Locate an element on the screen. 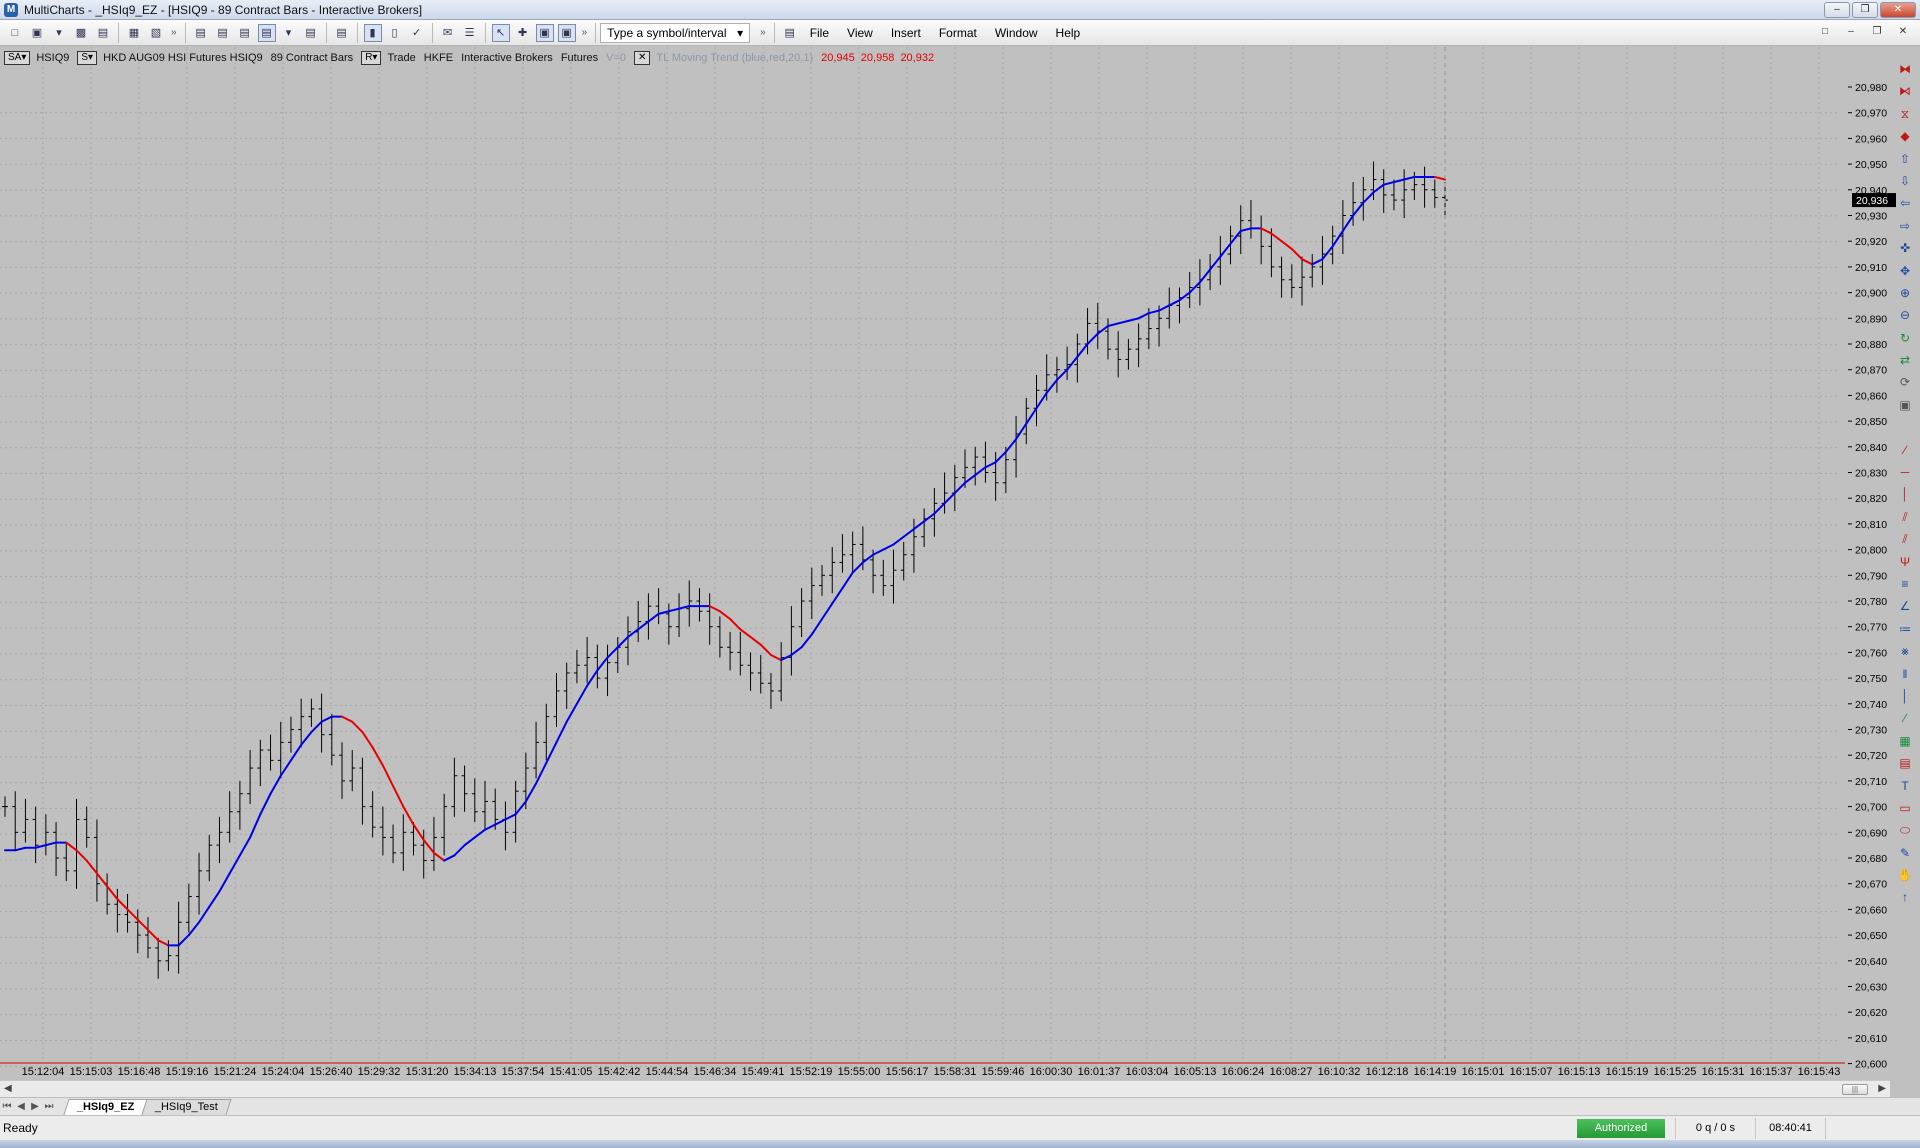 Image resolution: width=1920 pixels, height=1148 pixels. chart-type-icon: ▤ is located at coordinates (266, 32).